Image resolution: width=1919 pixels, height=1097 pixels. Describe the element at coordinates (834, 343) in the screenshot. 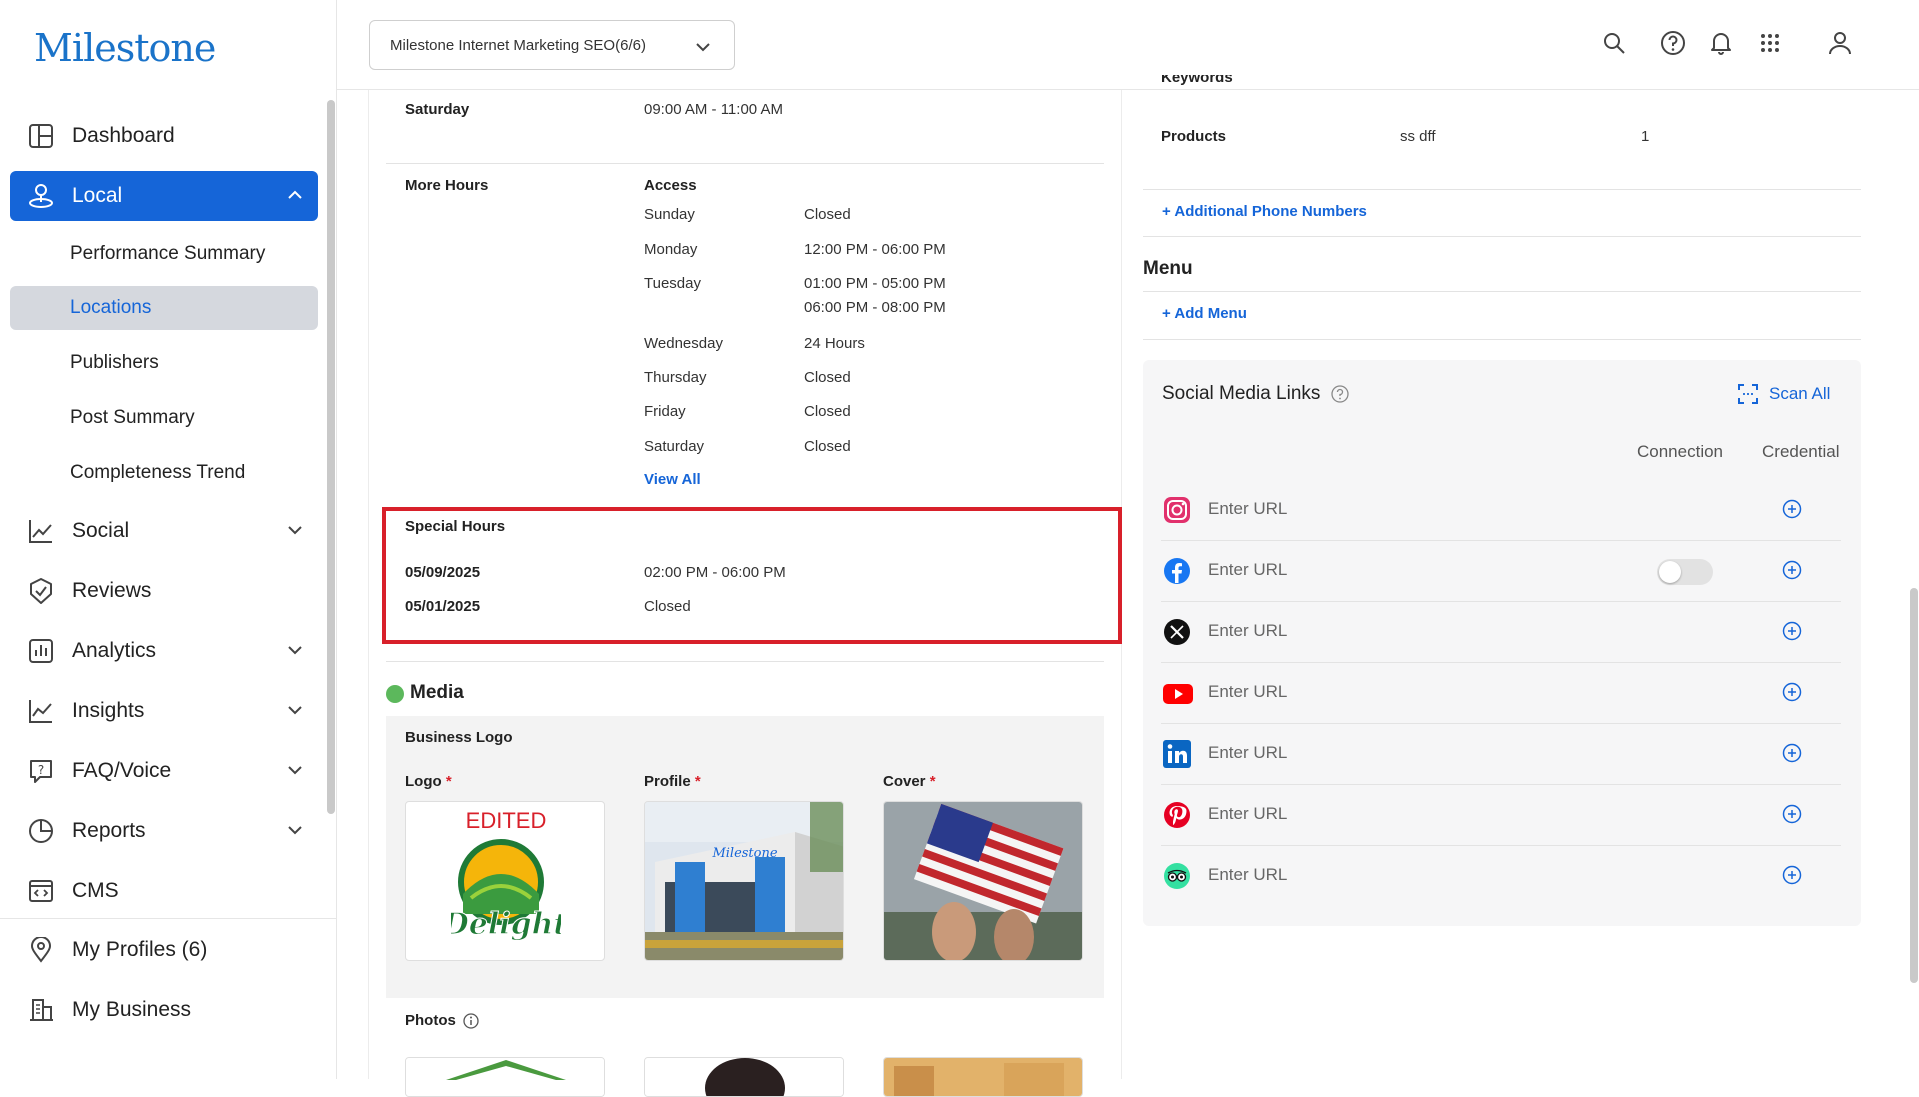

I see `access-hours: 24 Hours` at that location.